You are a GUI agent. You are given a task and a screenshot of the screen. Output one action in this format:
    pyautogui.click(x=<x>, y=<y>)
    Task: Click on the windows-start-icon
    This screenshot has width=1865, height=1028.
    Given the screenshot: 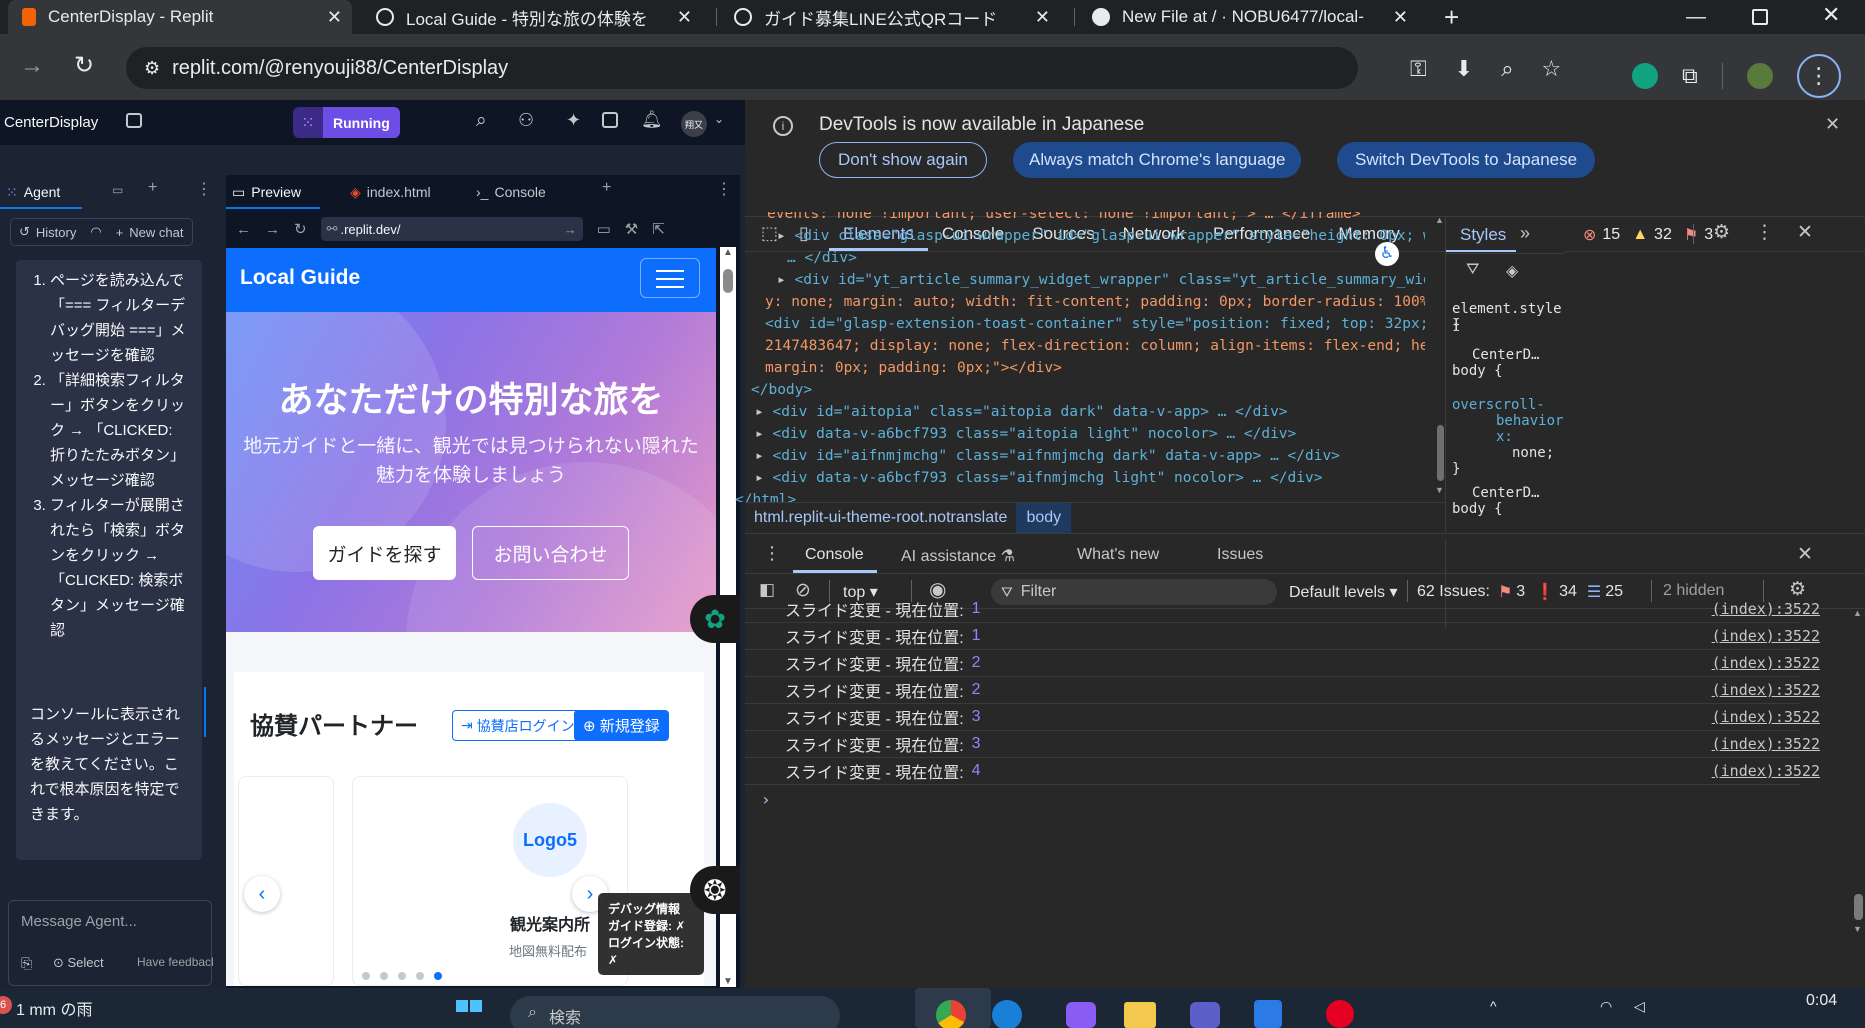 What is the action you would take?
    pyautogui.click(x=469, y=1013)
    